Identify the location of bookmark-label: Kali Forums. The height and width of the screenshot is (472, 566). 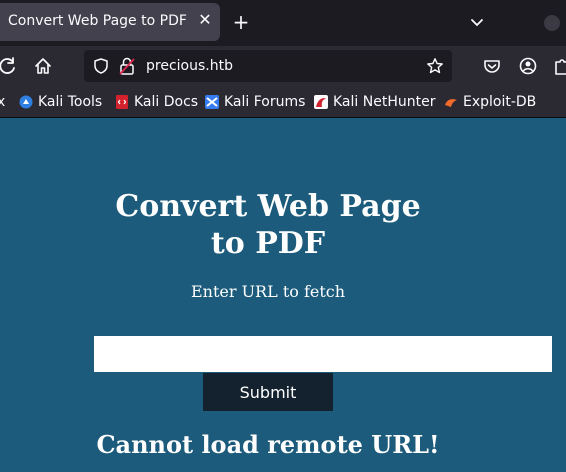
(265, 102).